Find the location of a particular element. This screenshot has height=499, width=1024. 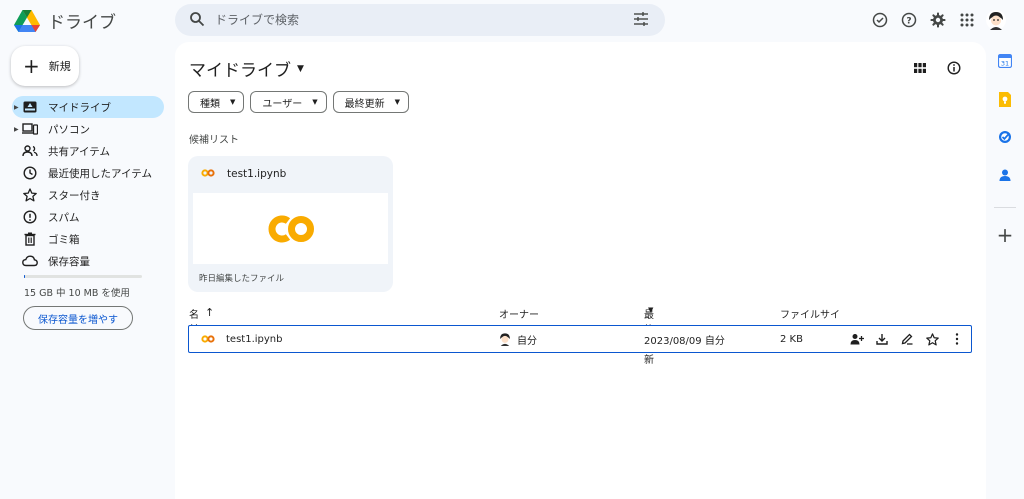

share-person-add-icon is located at coordinates (857, 339).